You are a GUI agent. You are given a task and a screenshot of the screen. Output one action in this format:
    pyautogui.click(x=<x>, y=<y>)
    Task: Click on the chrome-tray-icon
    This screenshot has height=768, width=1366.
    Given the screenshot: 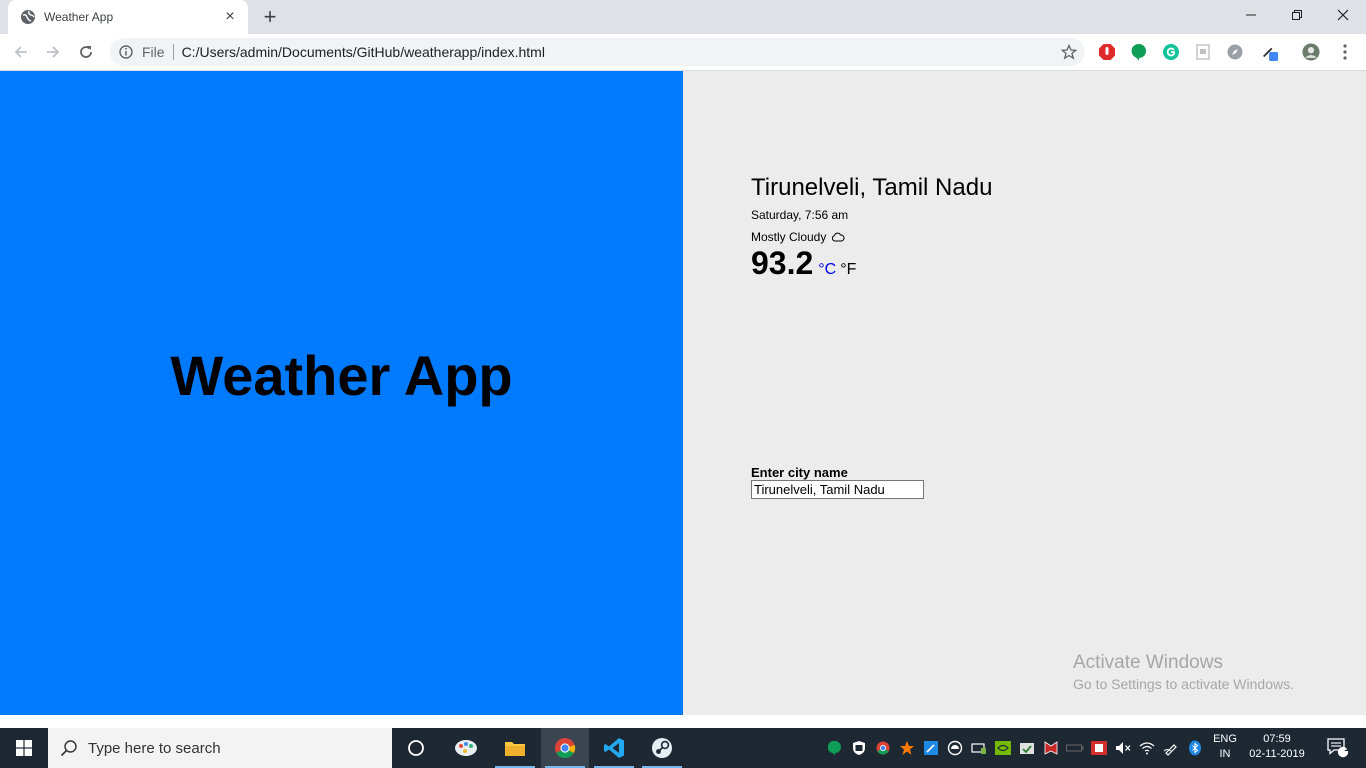 What is the action you would take?
    pyautogui.click(x=883, y=748)
    